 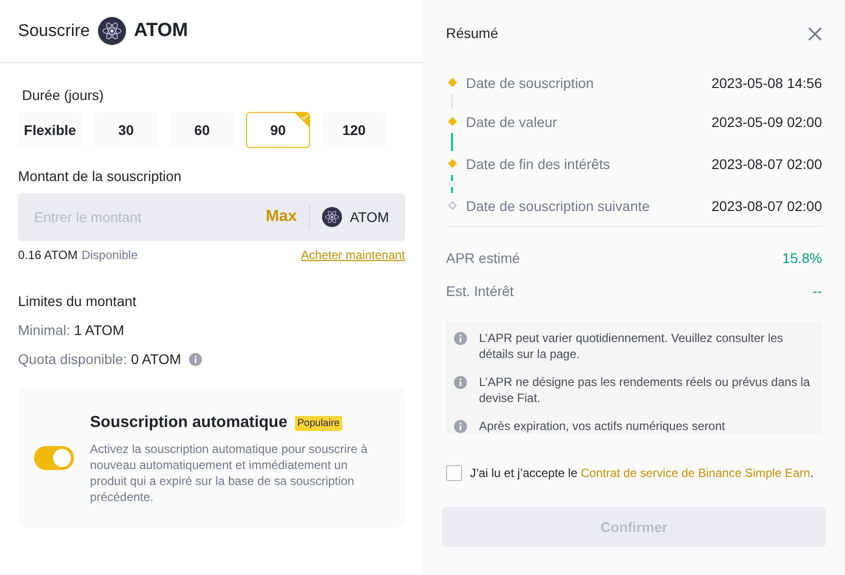 What do you see at coordinates (189, 423) in the screenshot?
I see `auto-subscribe-title: Souscription automatique` at bounding box center [189, 423].